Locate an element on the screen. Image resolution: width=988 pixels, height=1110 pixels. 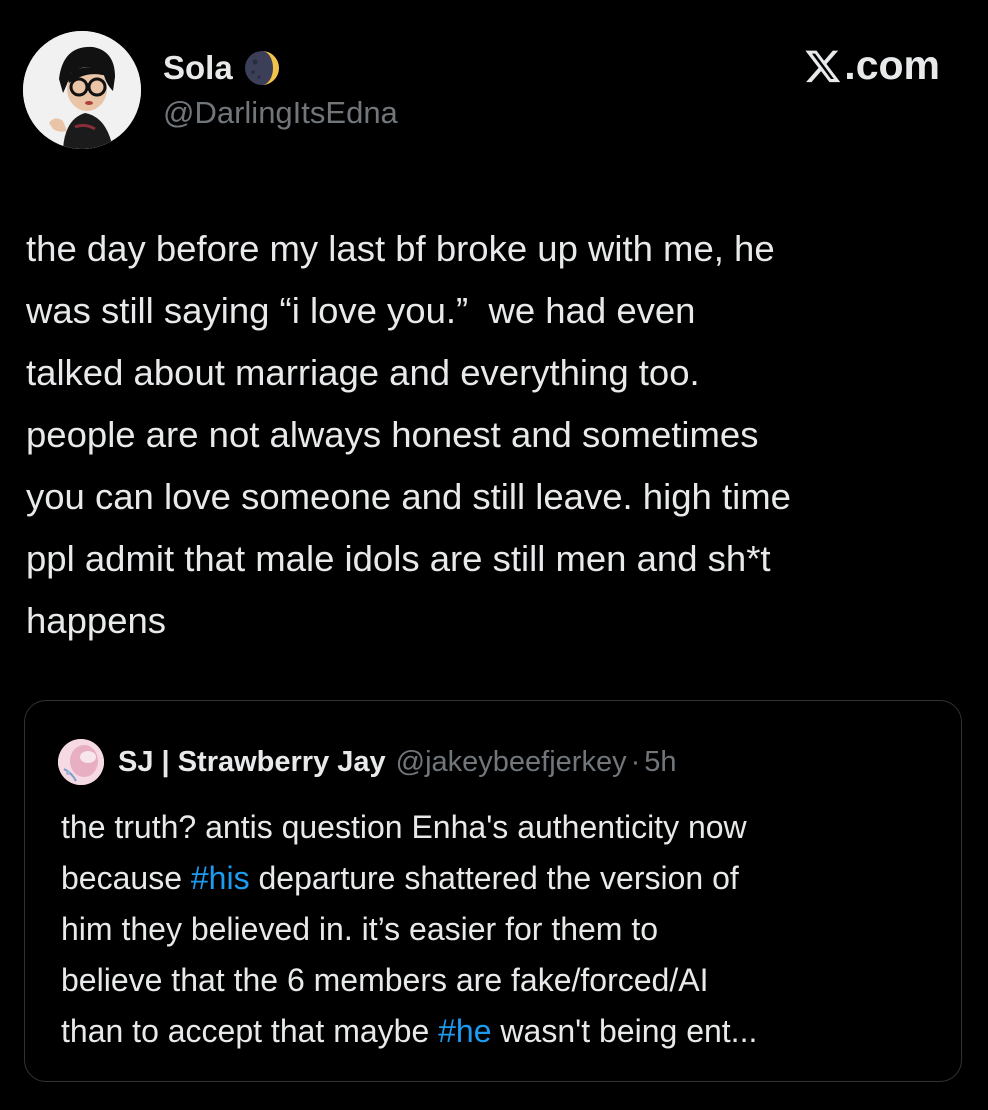
hashtag-link: #his is located at coordinates (220, 878).